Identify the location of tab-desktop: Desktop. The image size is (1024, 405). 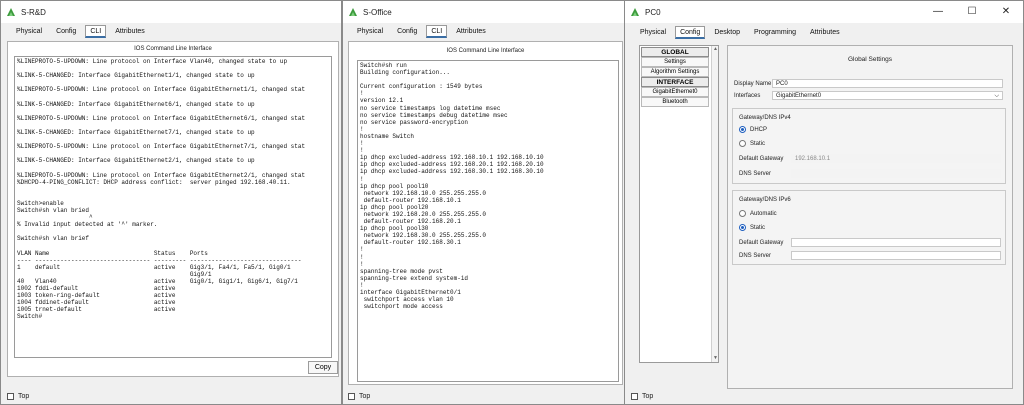
(727, 32).